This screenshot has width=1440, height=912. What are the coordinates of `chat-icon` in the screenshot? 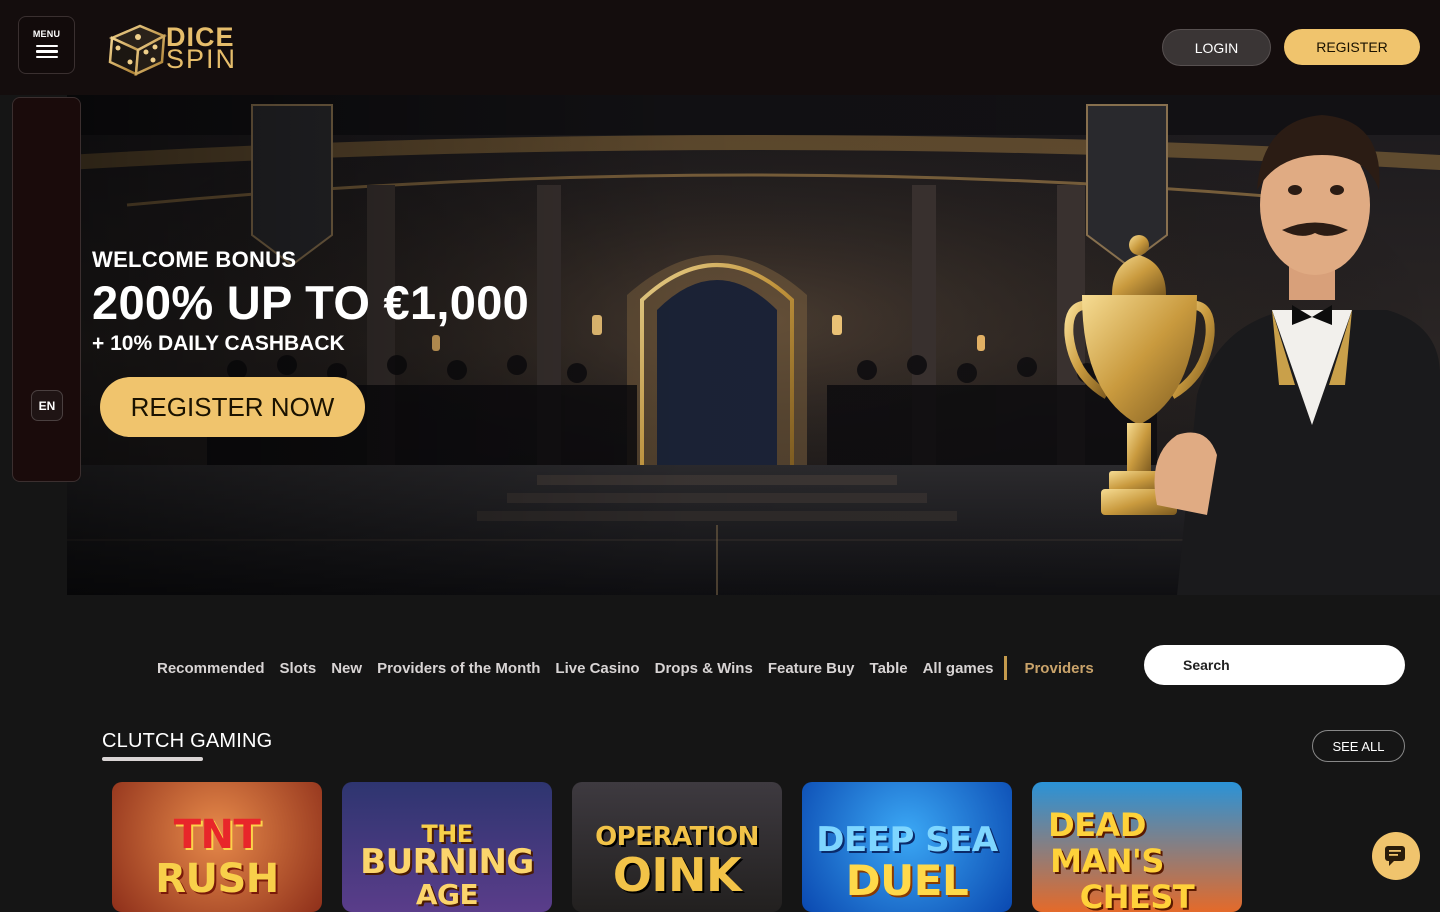 It's located at (1395, 856).